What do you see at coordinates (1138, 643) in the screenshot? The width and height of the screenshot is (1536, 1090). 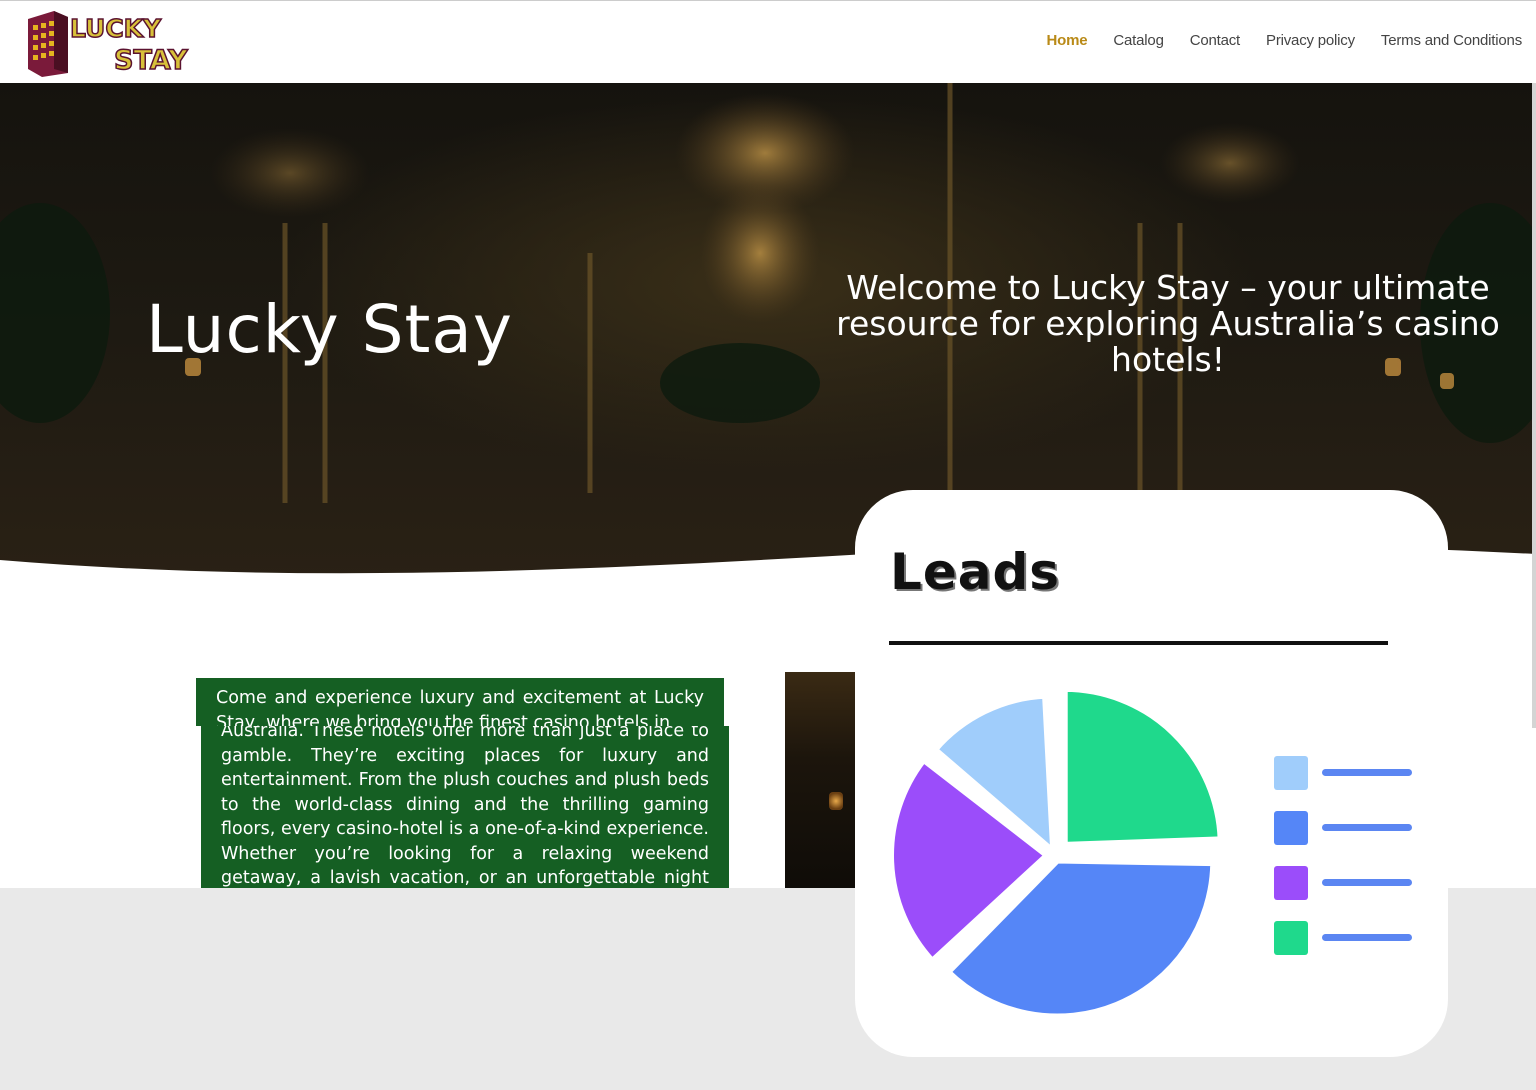 I see `leads-card-divider` at bounding box center [1138, 643].